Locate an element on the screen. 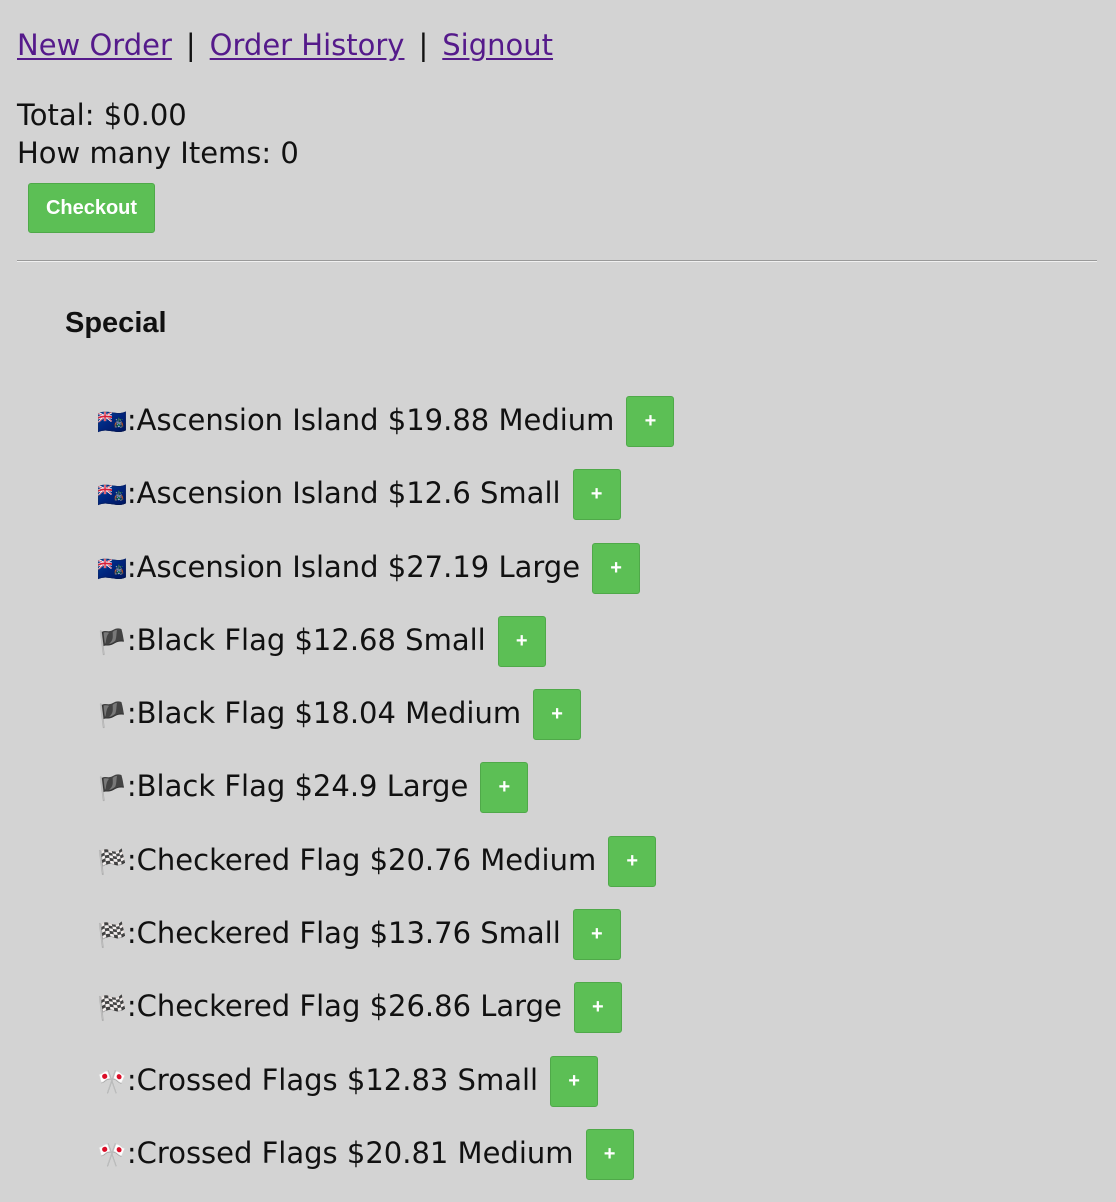 The height and width of the screenshot is (1202, 1116). checkout-button: Checkout is located at coordinates (91, 208).